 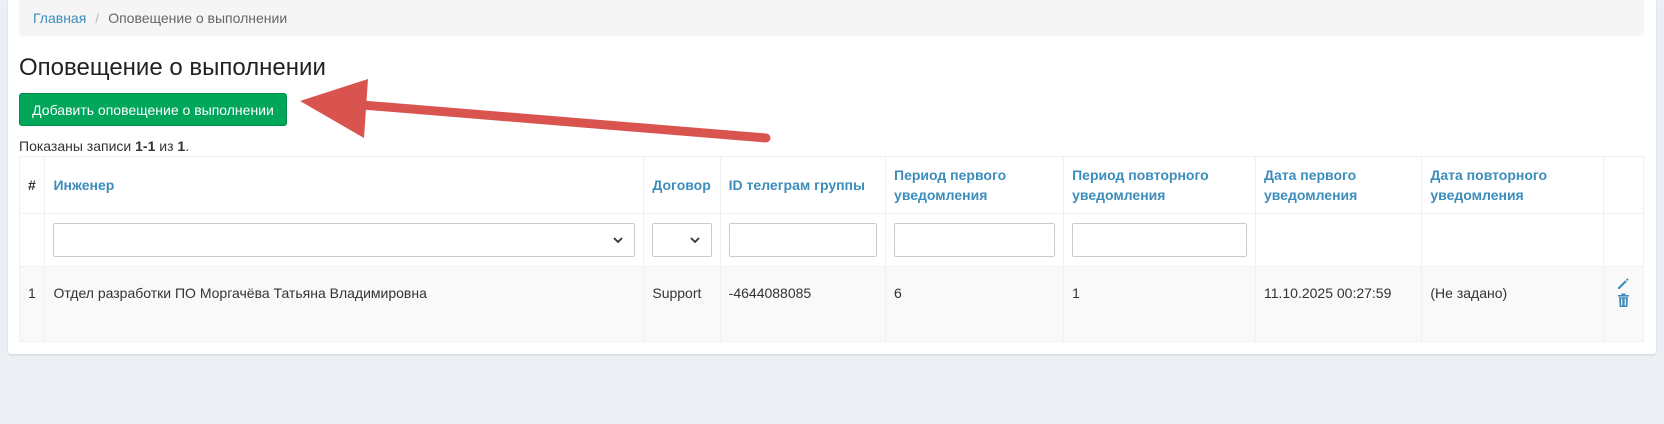 What do you see at coordinates (1338, 304) in the screenshot?
I see `cell-first-date: 11.10.2025 00:27:59` at bounding box center [1338, 304].